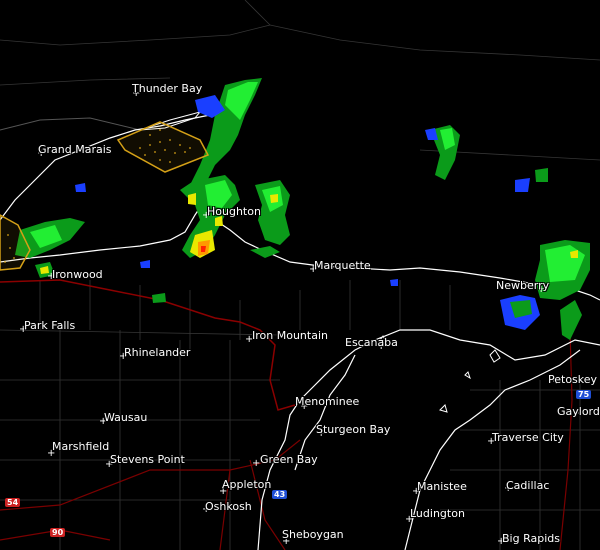 The width and height of the screenshot is (600, 550). Describe the element at coordinates (523, 285) in the screenshot. I see `city-label-newberry: Newberry` at that location.